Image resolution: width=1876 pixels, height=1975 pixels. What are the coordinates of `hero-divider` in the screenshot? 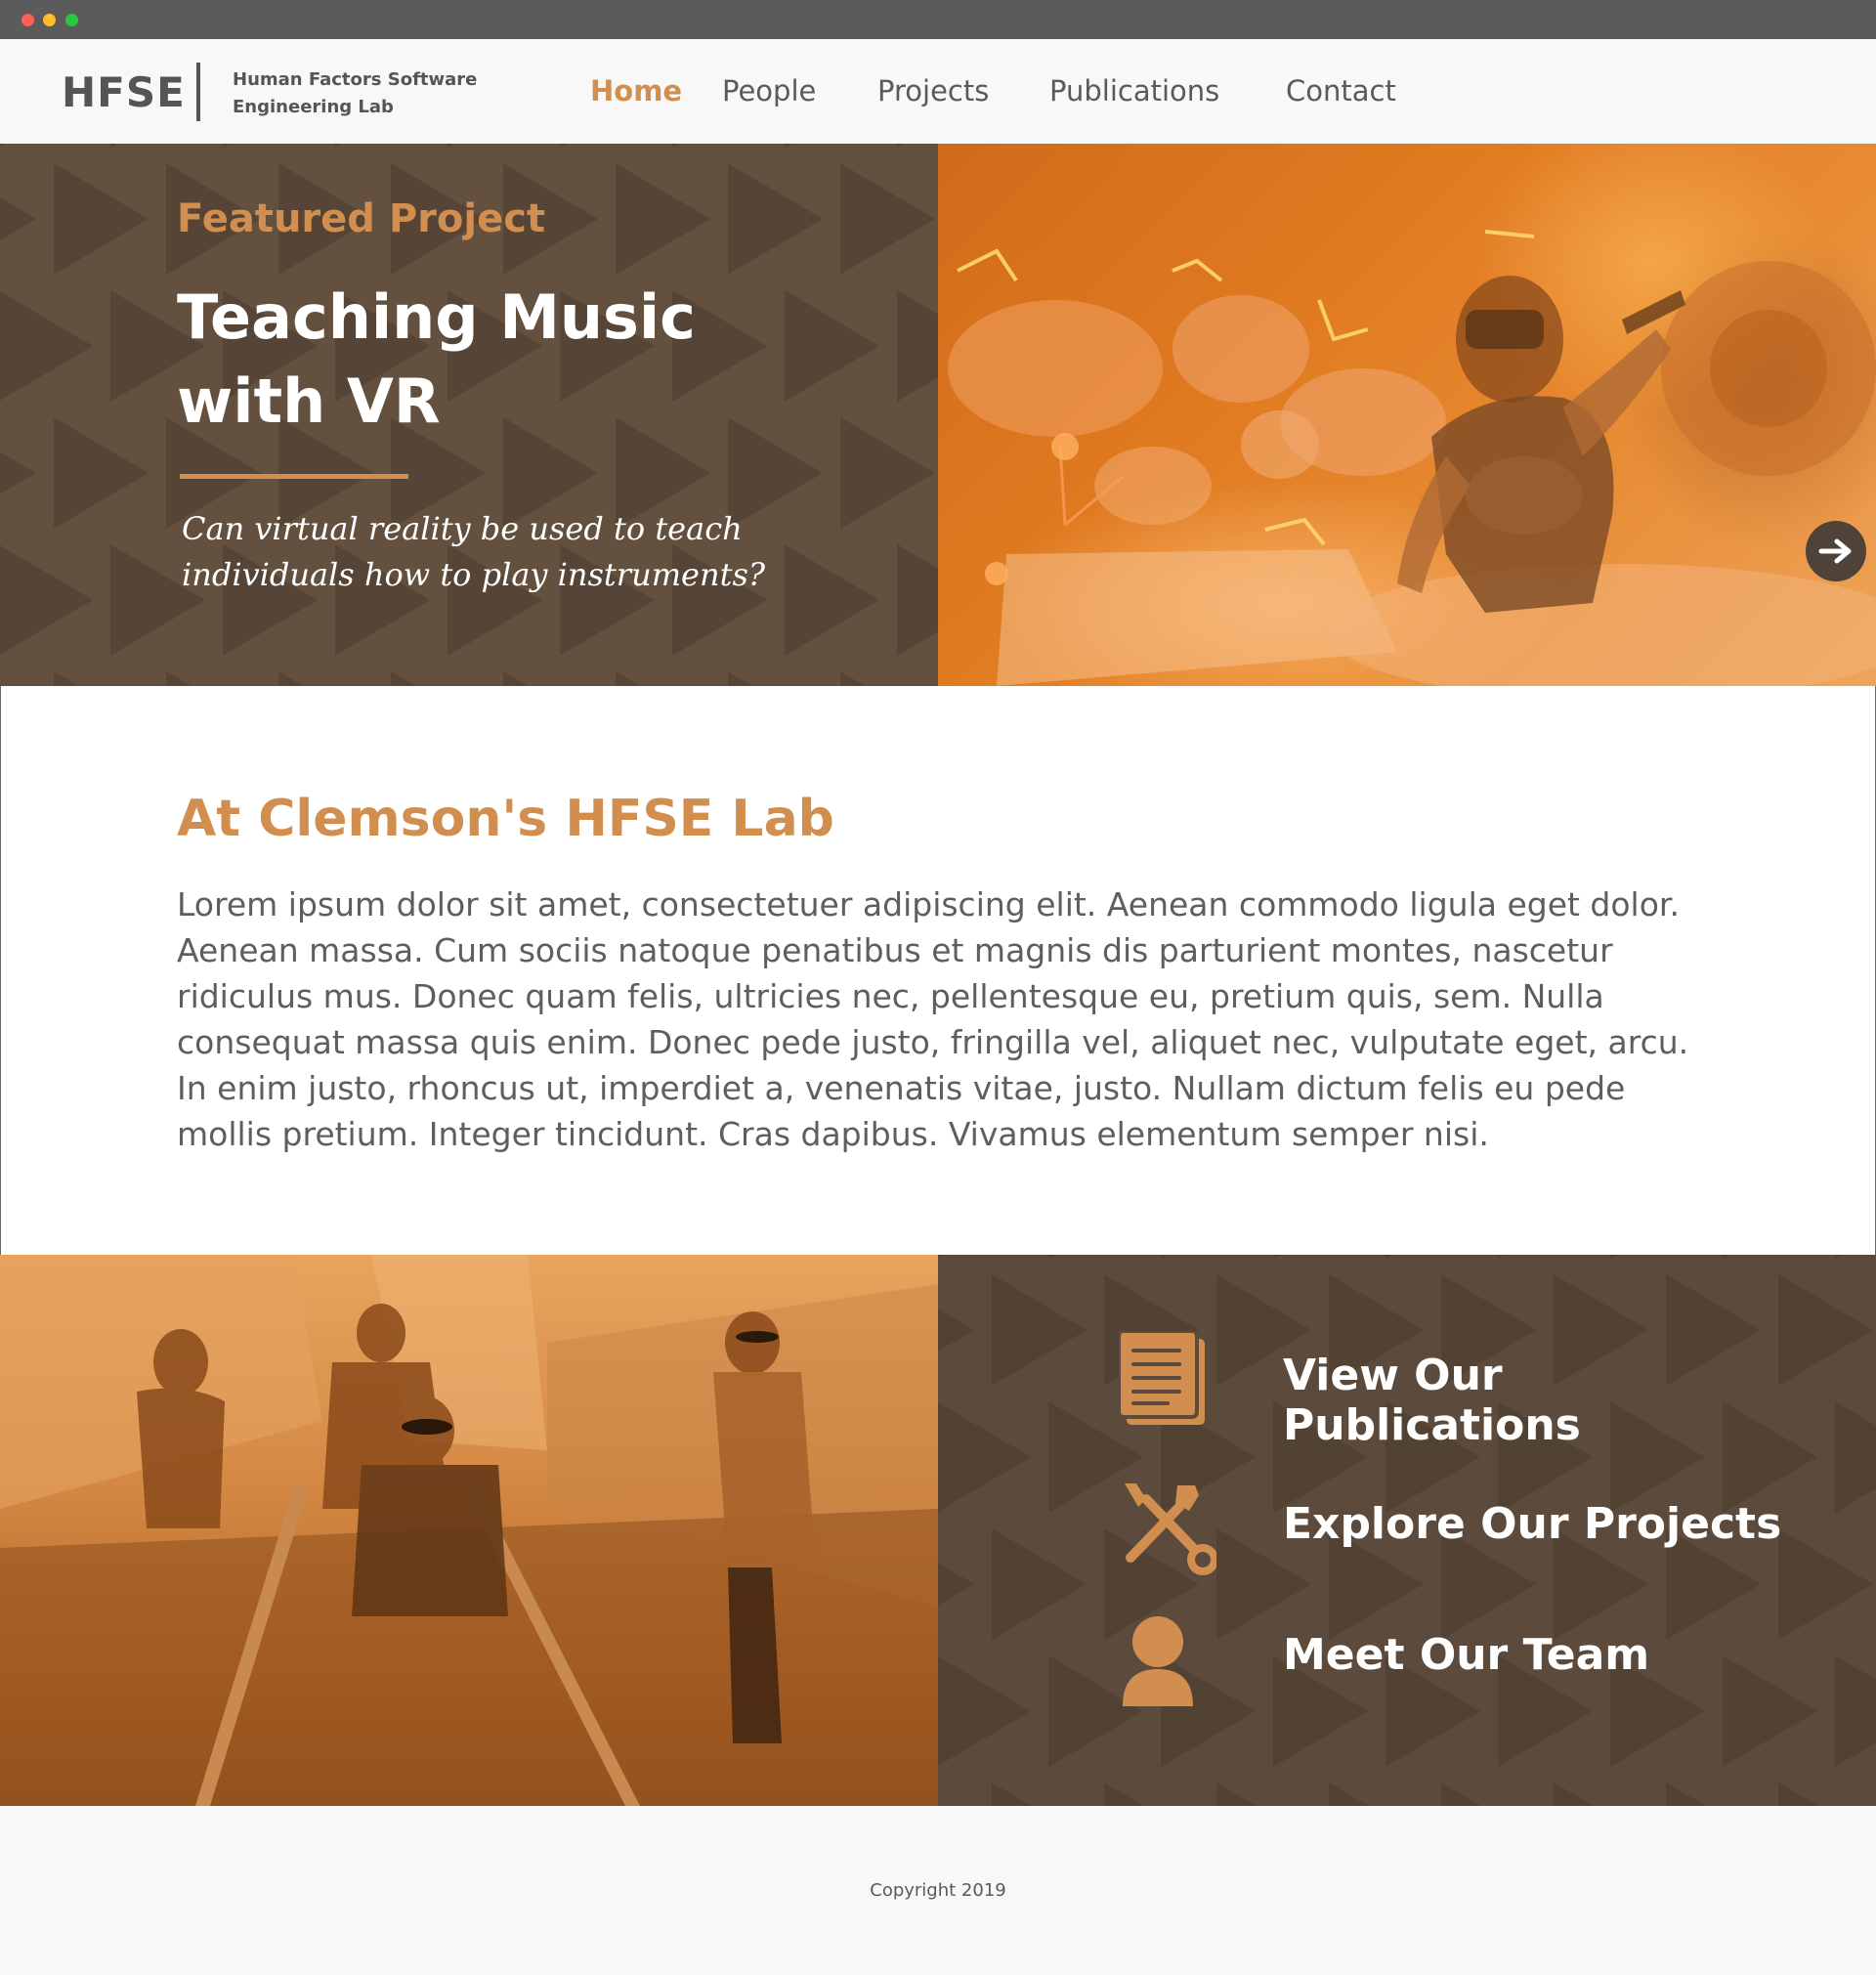 It's located at (294, 477).